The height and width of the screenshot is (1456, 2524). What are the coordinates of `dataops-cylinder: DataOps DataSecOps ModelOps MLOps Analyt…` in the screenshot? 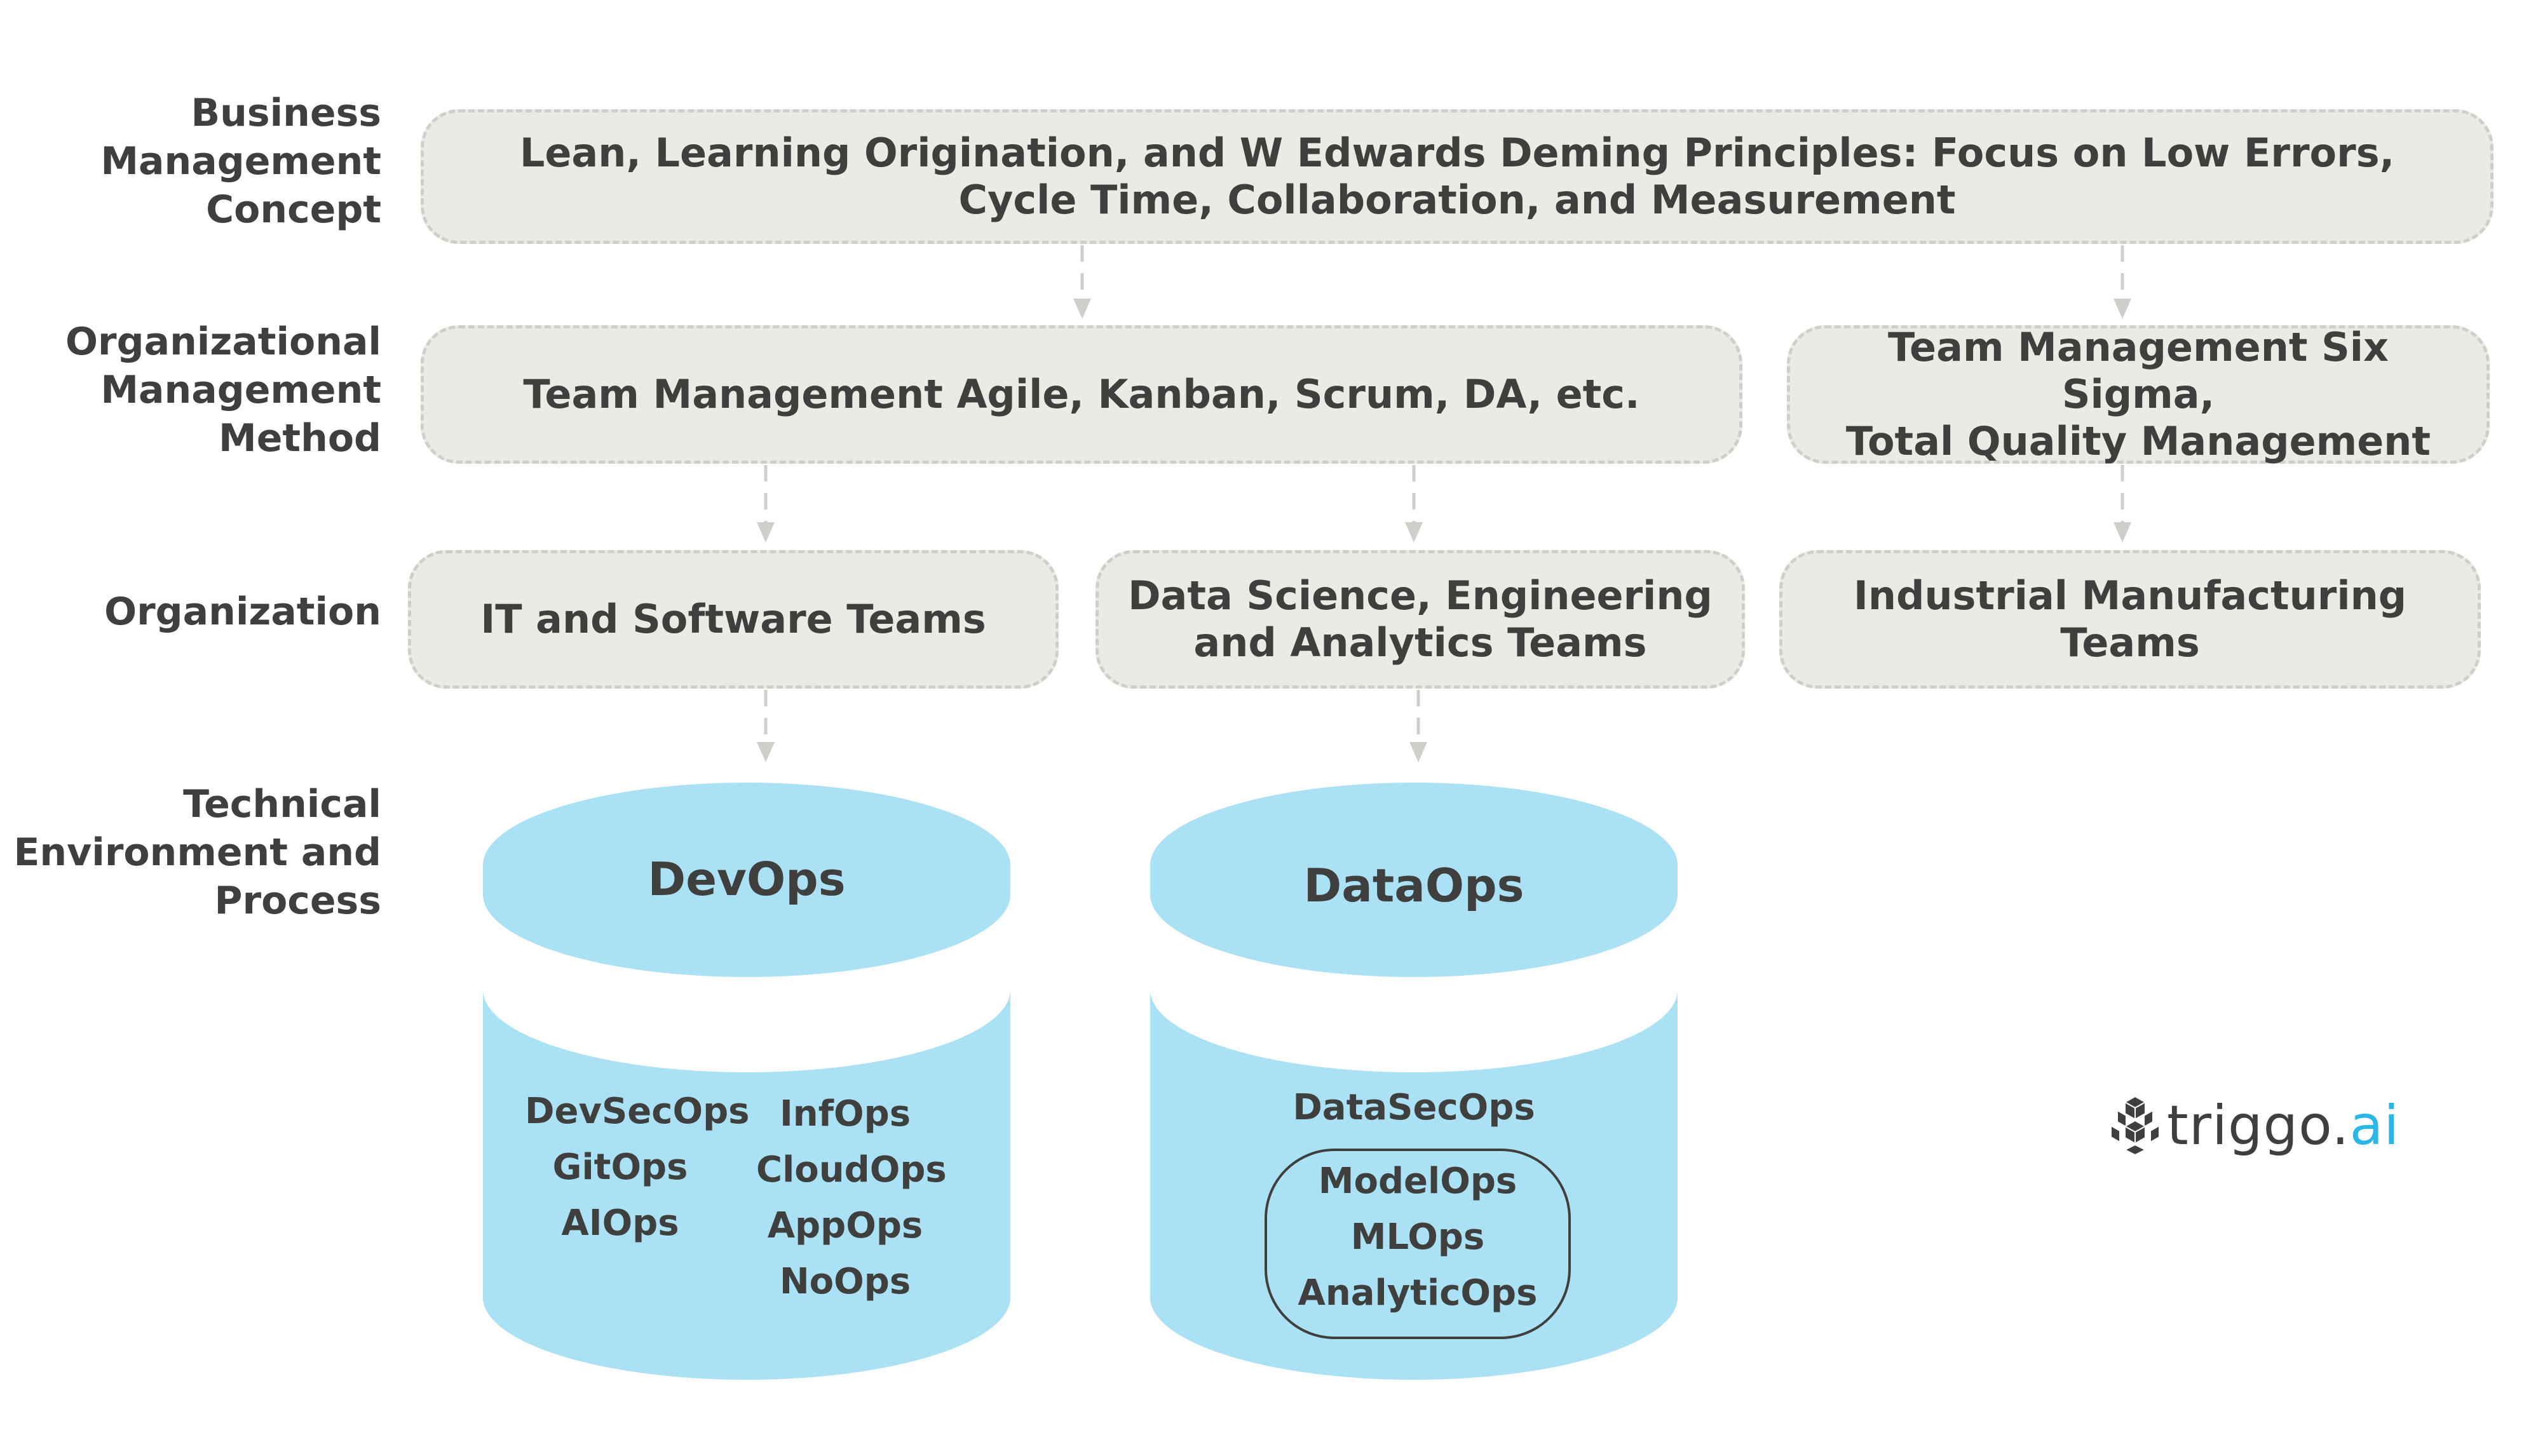 It's located at (1414, 1078).